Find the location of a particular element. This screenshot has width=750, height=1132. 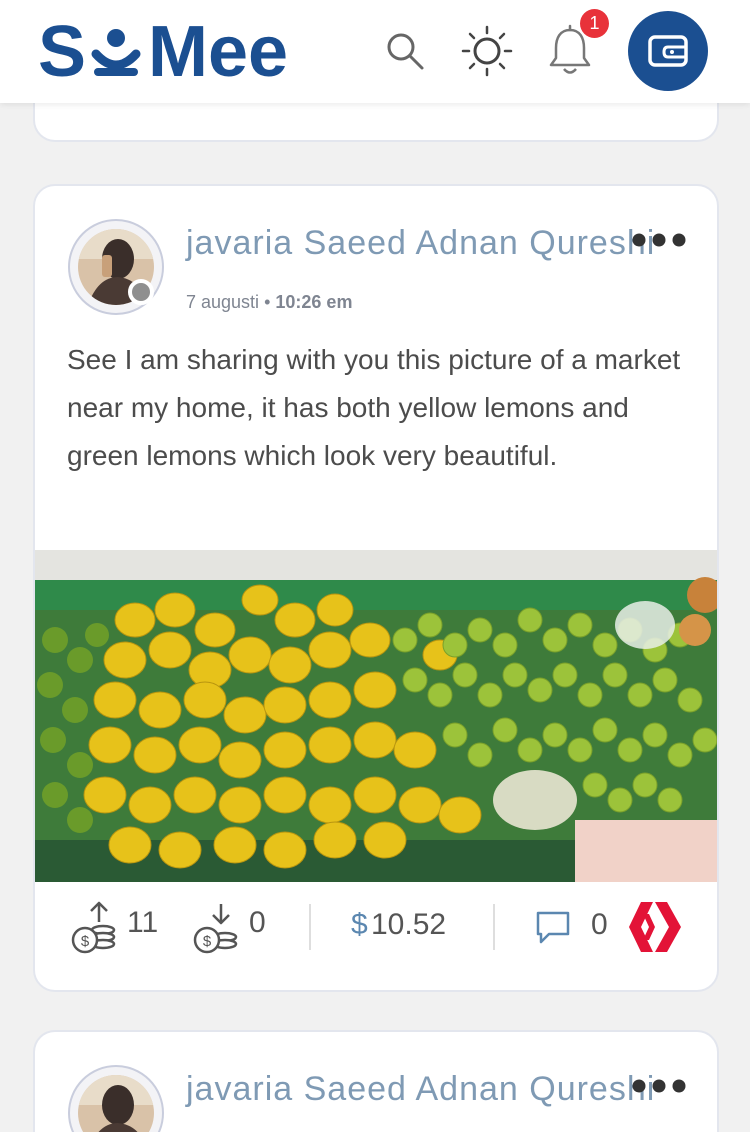

more-options-icon is located at coordinates (659, 240).